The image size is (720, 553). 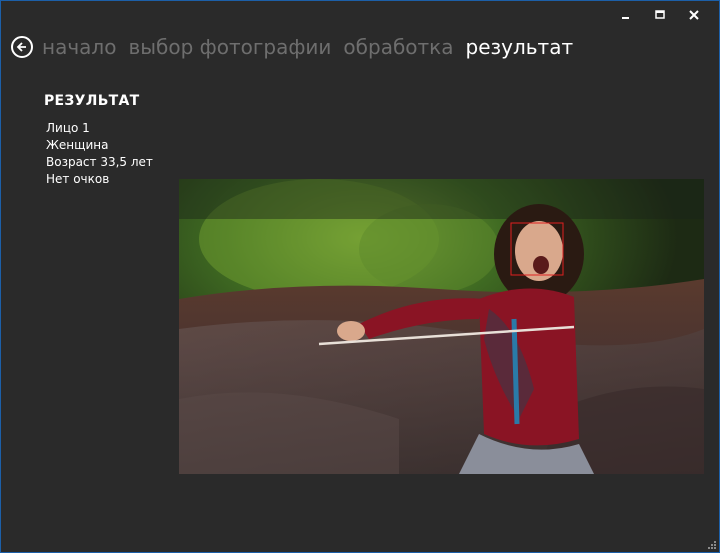 I want to click on gender: Женщина, so click(x=77, y=145).